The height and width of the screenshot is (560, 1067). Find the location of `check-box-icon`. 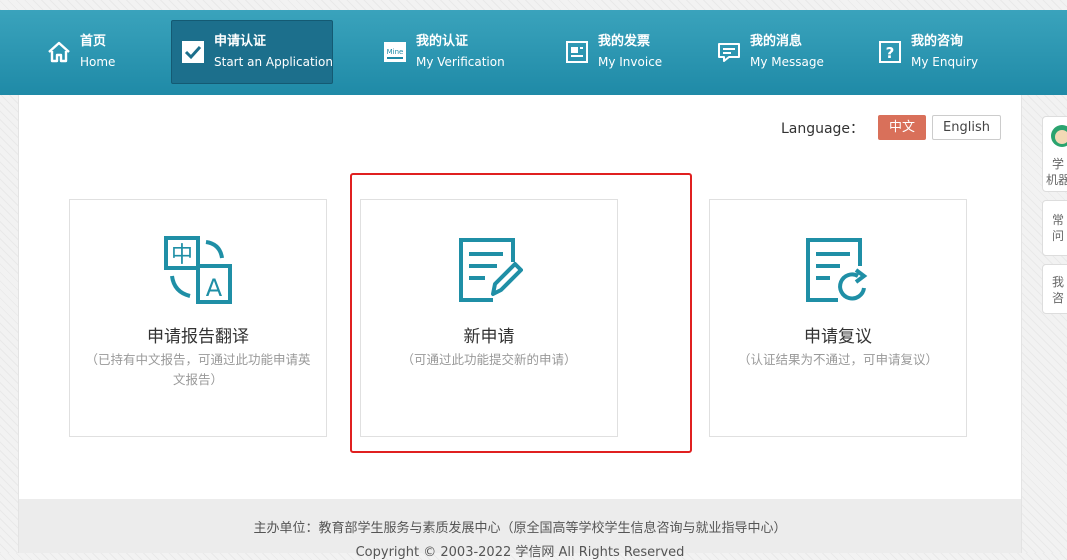

check-box-icon is located at coordinates (193, 52).